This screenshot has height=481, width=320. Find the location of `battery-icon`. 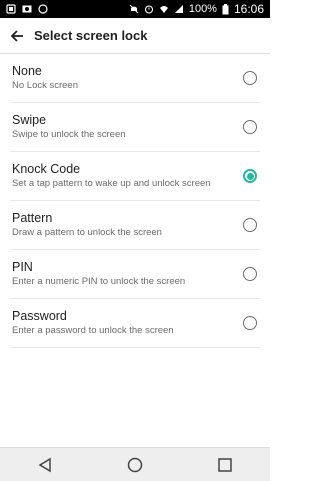

battery-icon is located at coordinates (225, 8).